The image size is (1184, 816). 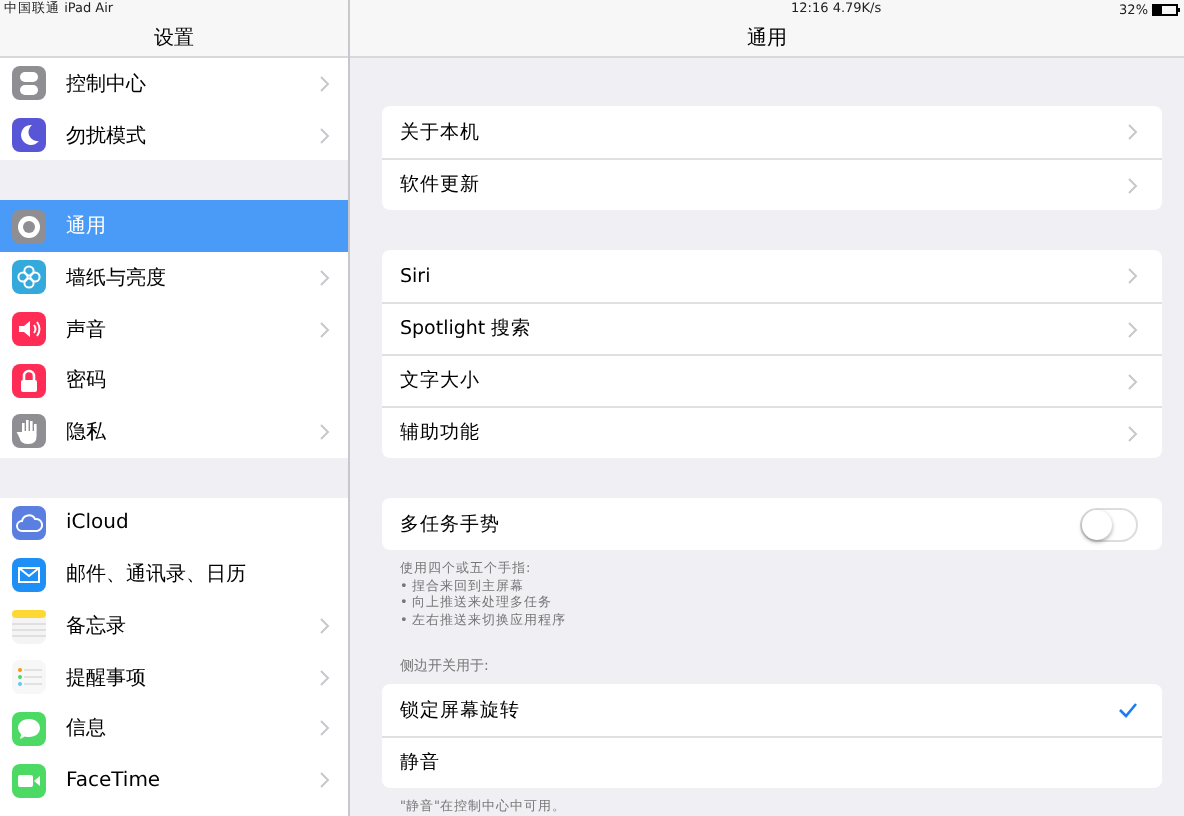 What do you see at coordinates (174, 135) in the screenshot?
I see `settings-item: 勿扰模式` at bounding box center [174, 135].